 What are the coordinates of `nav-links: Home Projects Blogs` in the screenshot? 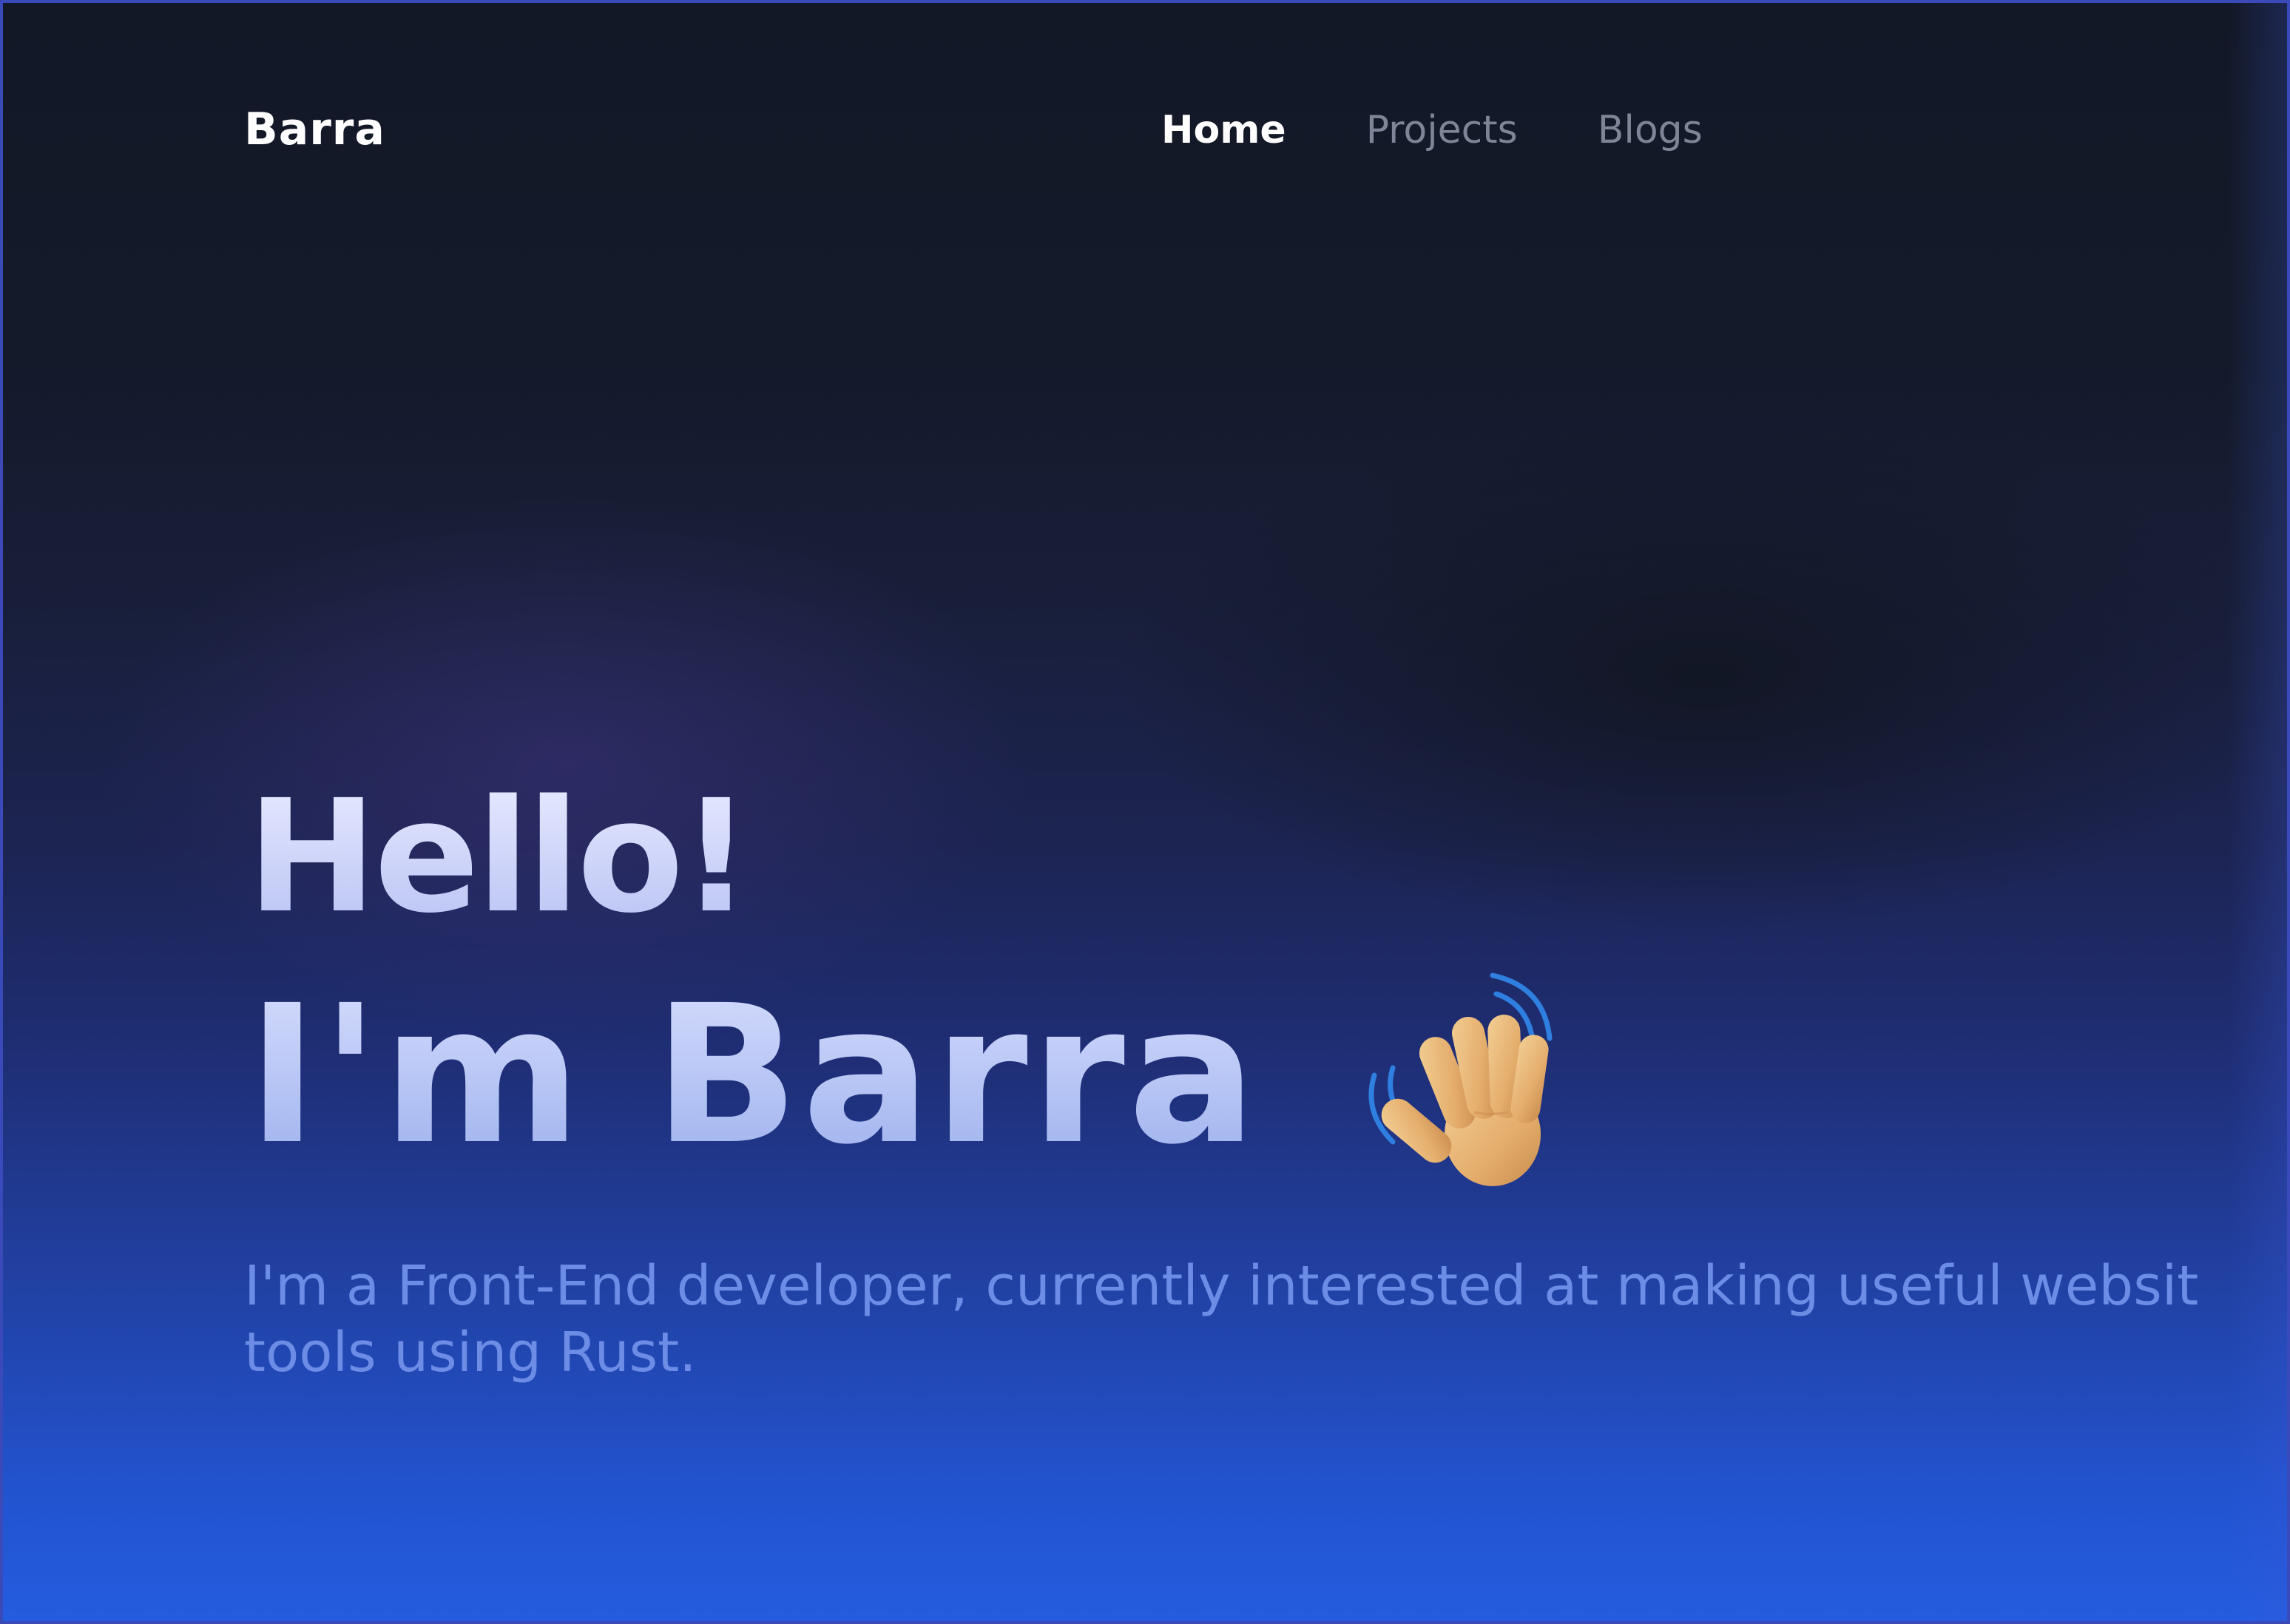 It's located at (1432, 130).